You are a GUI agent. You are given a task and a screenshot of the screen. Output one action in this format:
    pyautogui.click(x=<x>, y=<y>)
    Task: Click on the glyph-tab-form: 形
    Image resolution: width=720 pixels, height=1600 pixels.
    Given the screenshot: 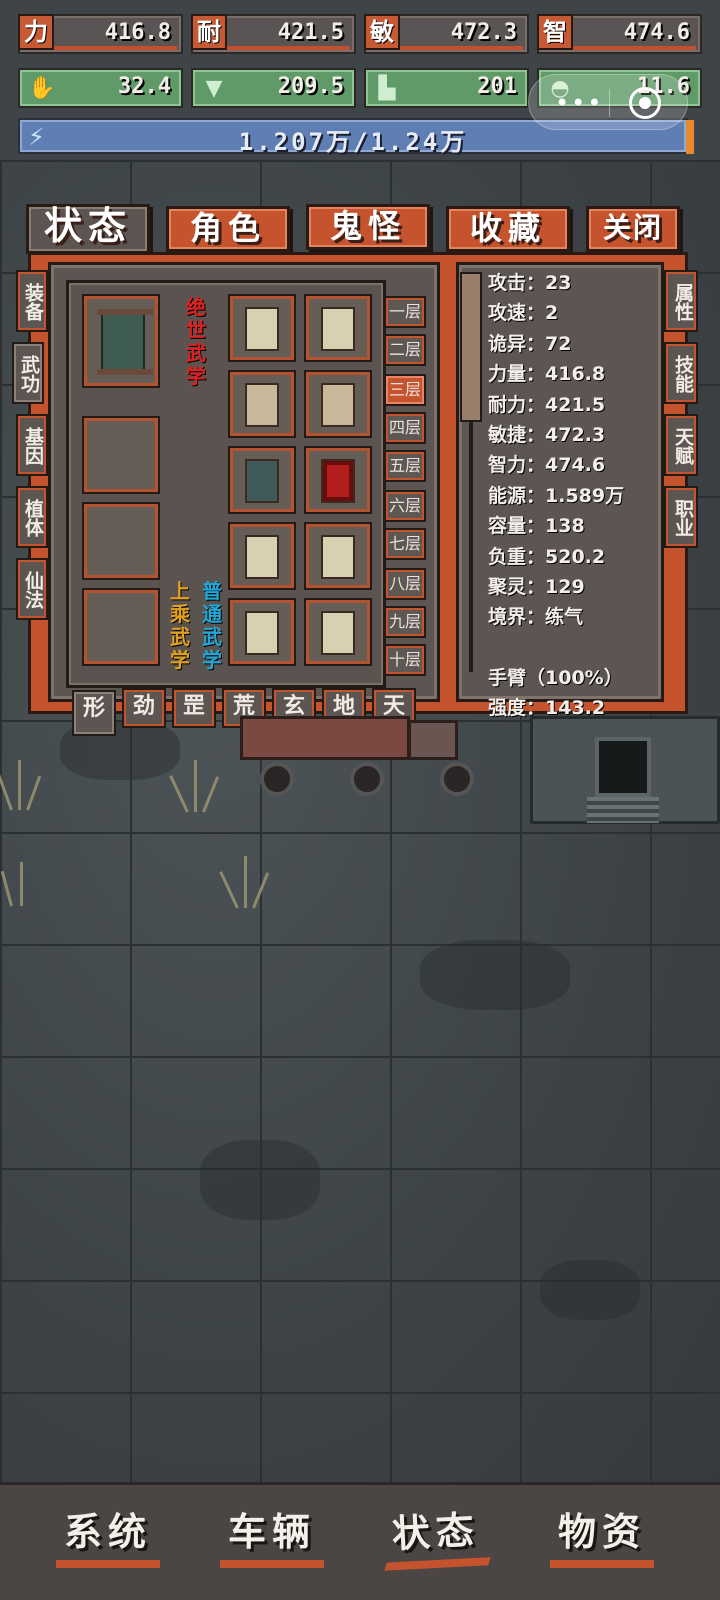 What is the action you would take?
    pyautogui.click(x=94, y=713)
    